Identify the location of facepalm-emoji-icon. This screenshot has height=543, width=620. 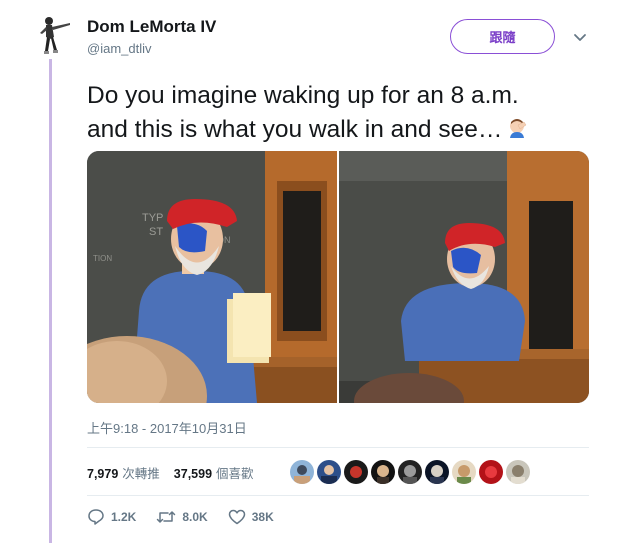
(518, 128).